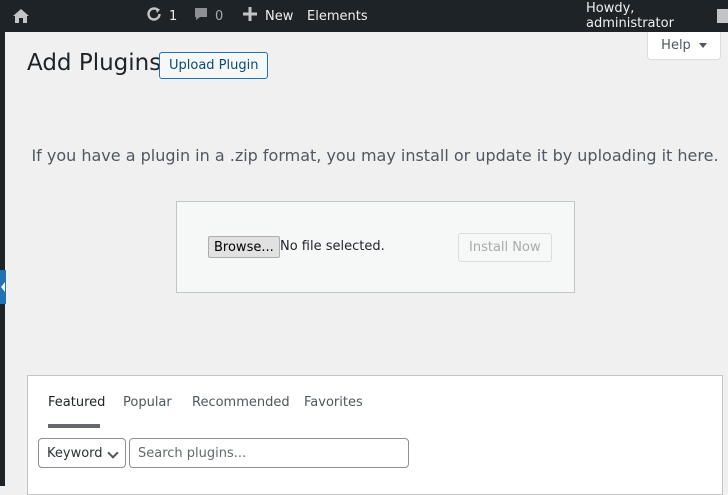 The image size is (728, 495). What do you see at coordinates (3, 287) in the screenshot?
I see `collapse-menu-arrow-icon` at bounding box center [3, 287].